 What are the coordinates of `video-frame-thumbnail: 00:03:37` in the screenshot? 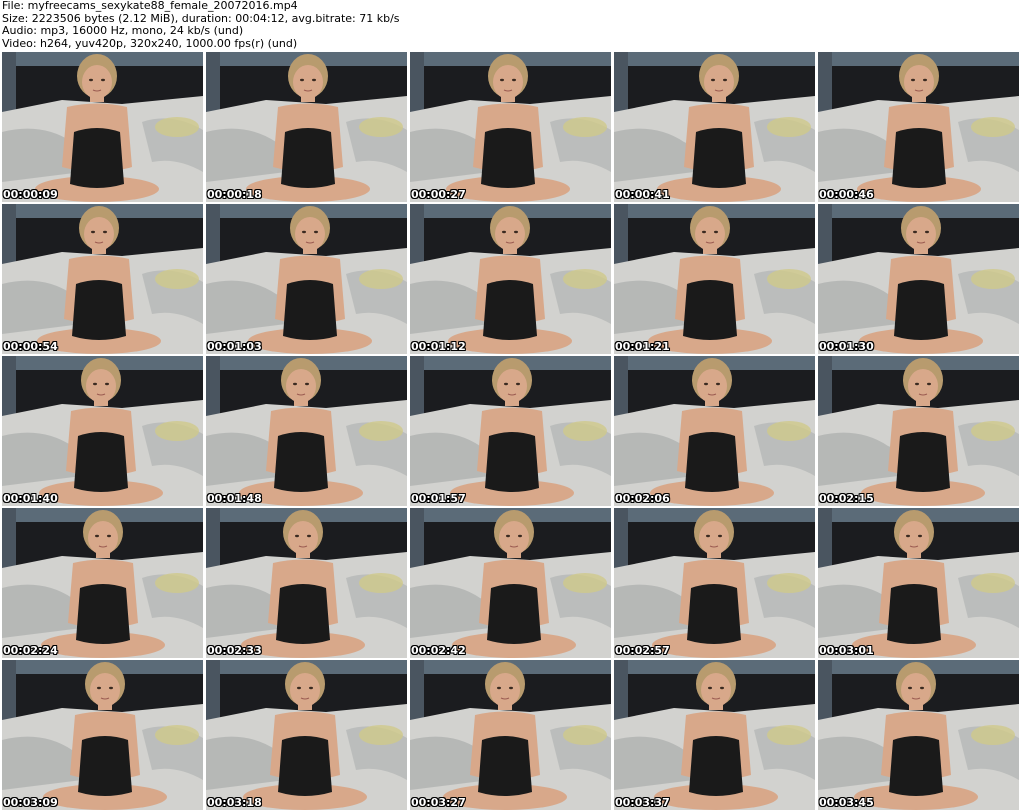 It's located at (714, 735).